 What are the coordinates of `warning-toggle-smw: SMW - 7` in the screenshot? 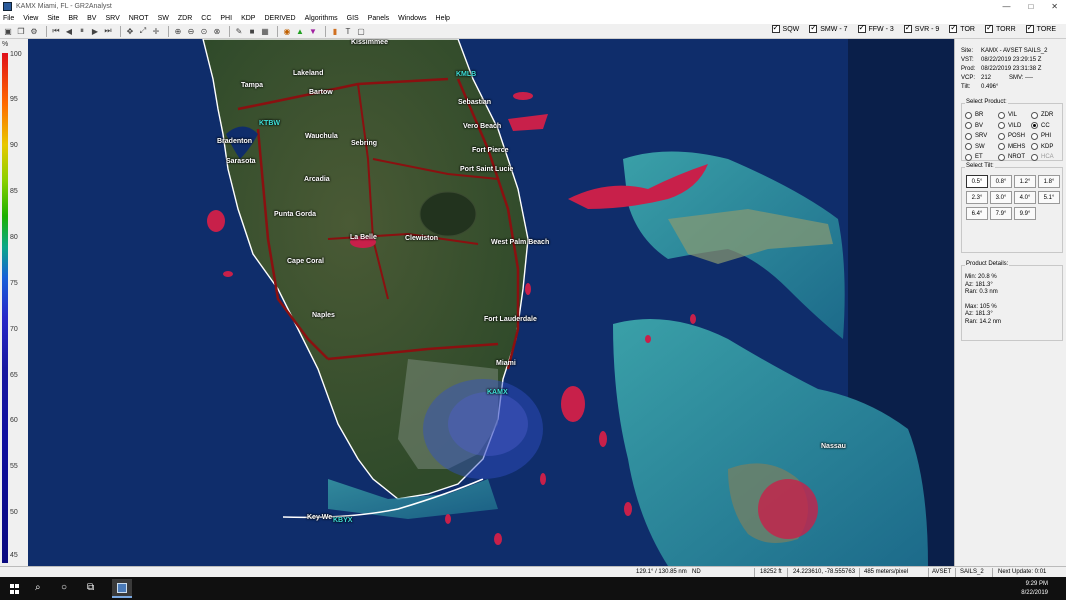 It's located at (828, 28).